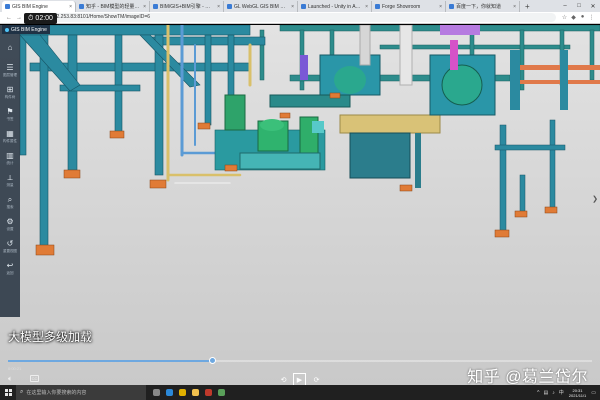 Image resolution: width=600 pixels, height=400 pixels. I want to click on browser-tab: 百度一下，你就知道 ×, so click(483, 6).